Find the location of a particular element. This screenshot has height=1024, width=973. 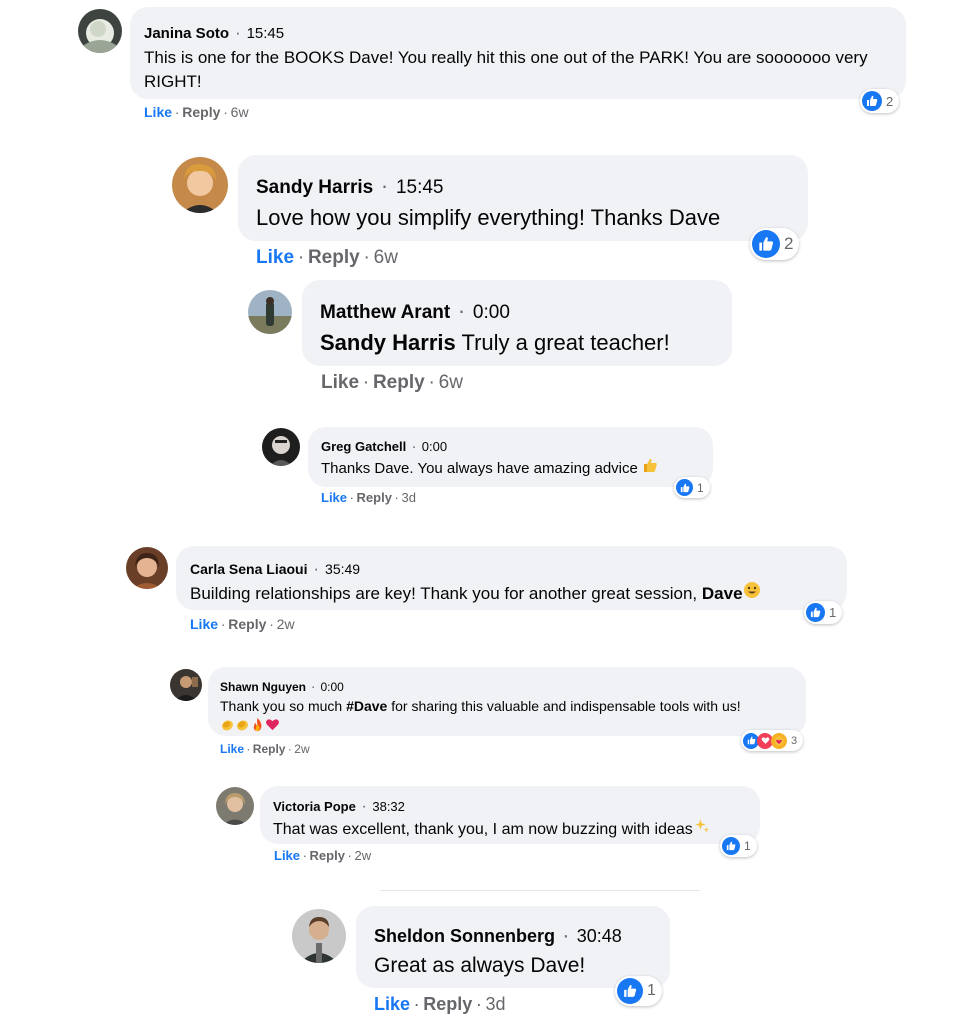

author-name: Sandy Harris is located at coordinates (314, 187).